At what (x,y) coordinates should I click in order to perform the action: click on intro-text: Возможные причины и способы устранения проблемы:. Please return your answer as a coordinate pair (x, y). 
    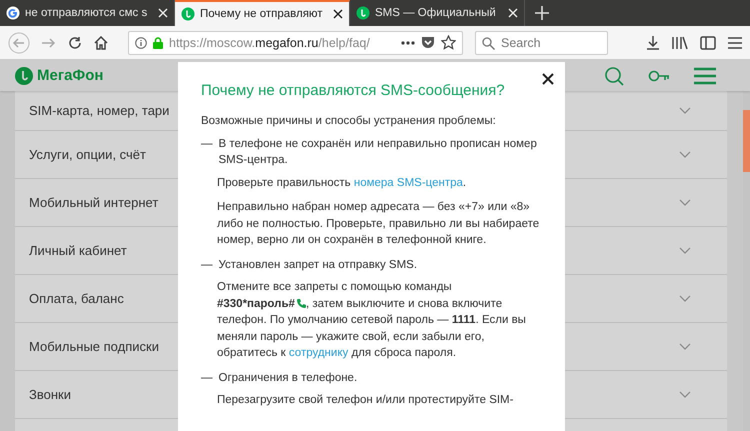
    Looking at the image, I should click on (349, 121).